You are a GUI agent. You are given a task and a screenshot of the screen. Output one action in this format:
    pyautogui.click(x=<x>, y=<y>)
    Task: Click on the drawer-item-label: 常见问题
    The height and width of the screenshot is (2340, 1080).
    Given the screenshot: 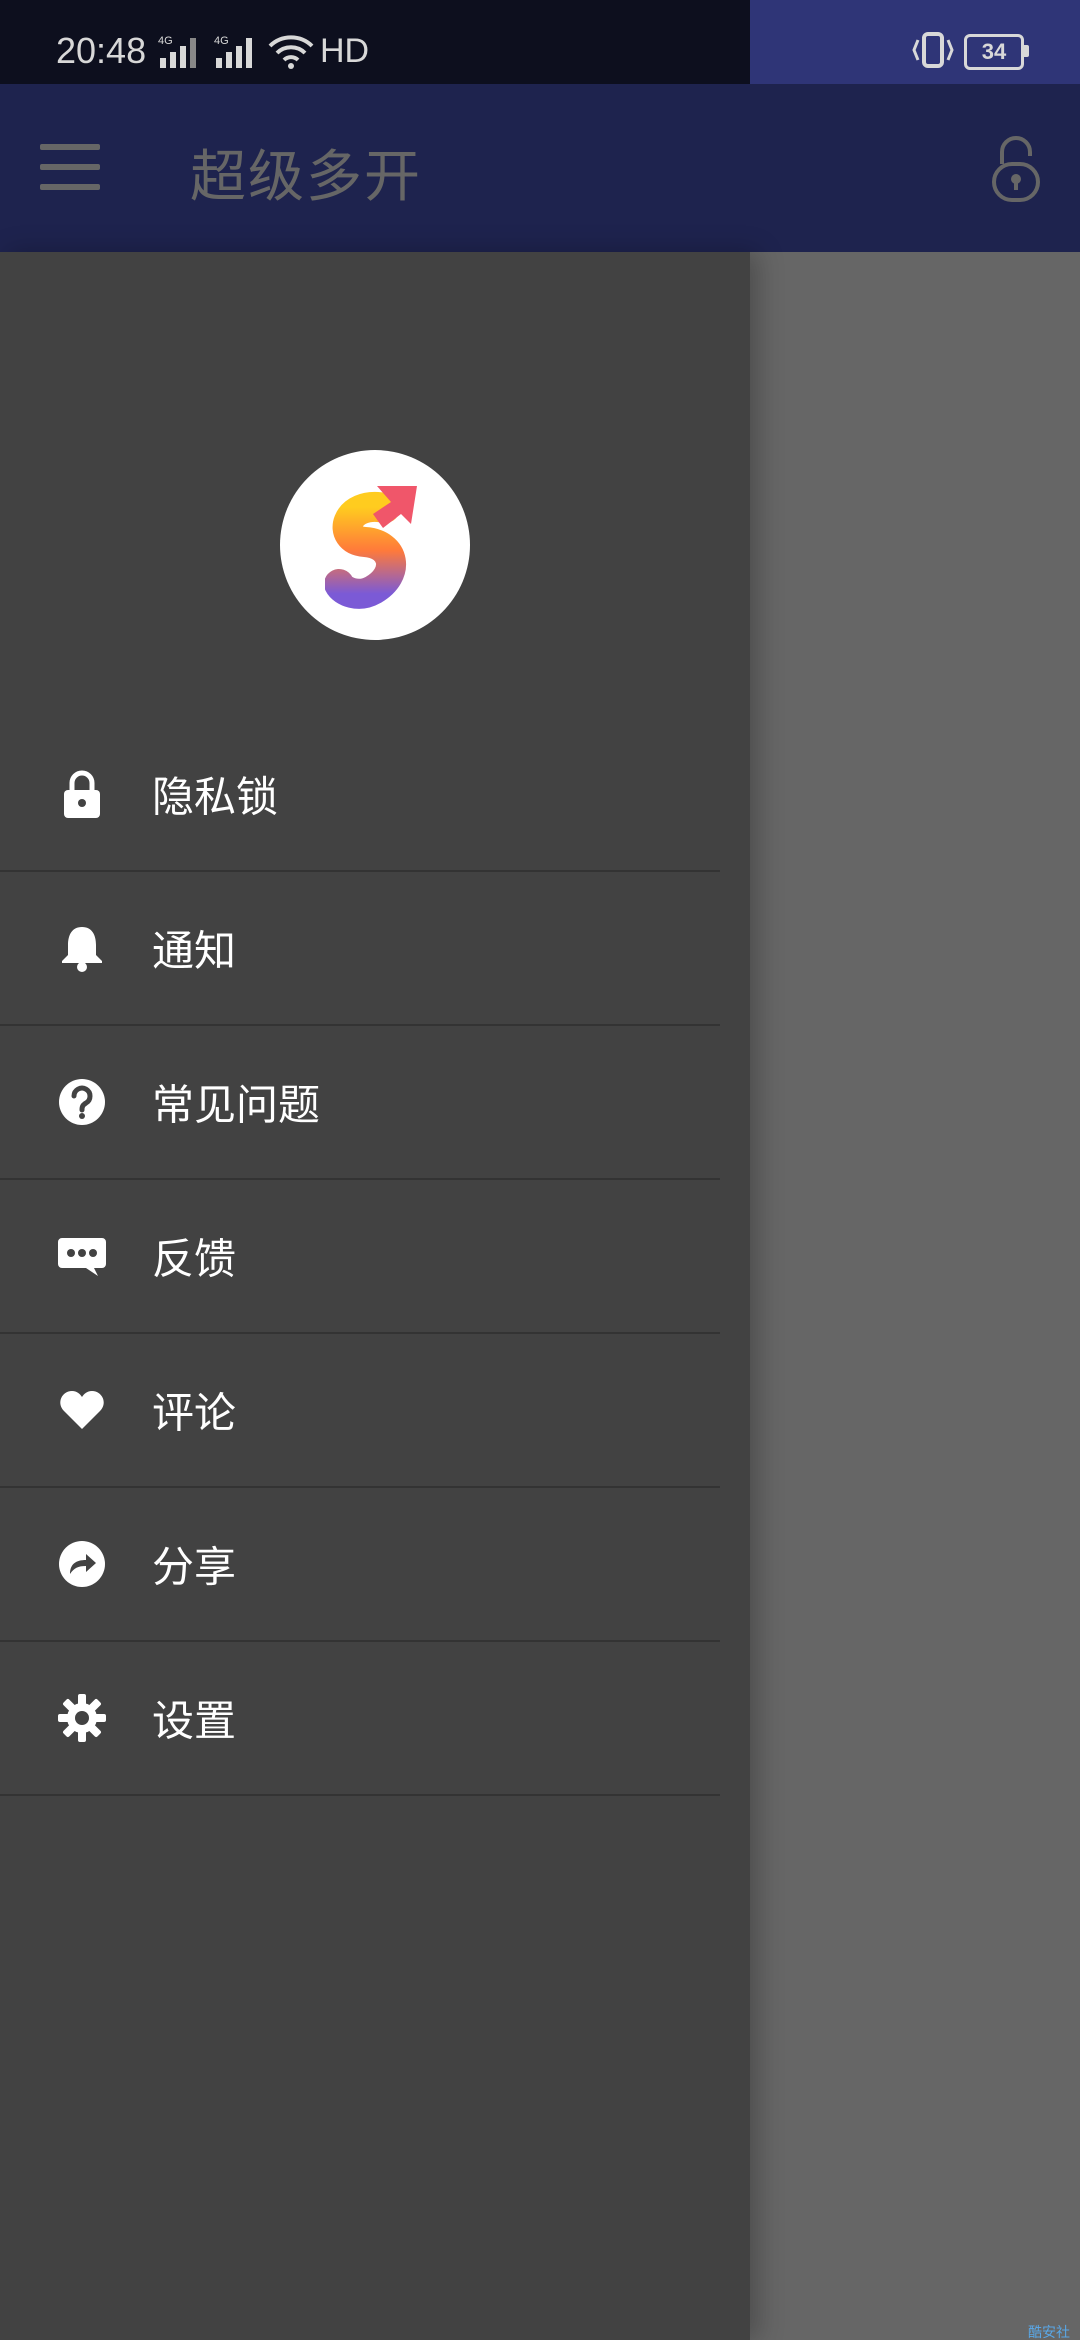 What is the action you would take?
    pyautogui.click(x=236, y=1105)
    